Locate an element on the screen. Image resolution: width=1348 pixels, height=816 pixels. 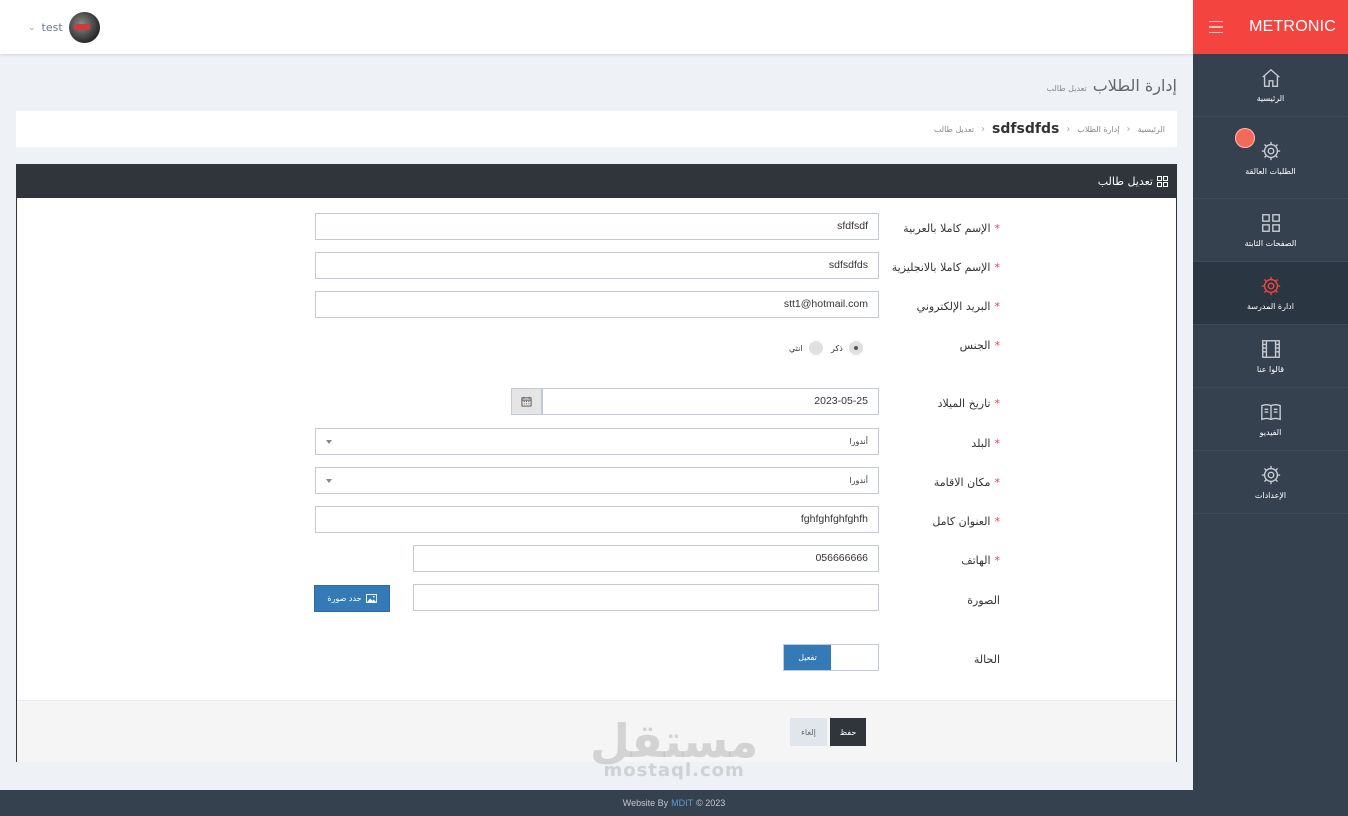
brand-bar: METRONIC is located at coordinates (1270, 27).